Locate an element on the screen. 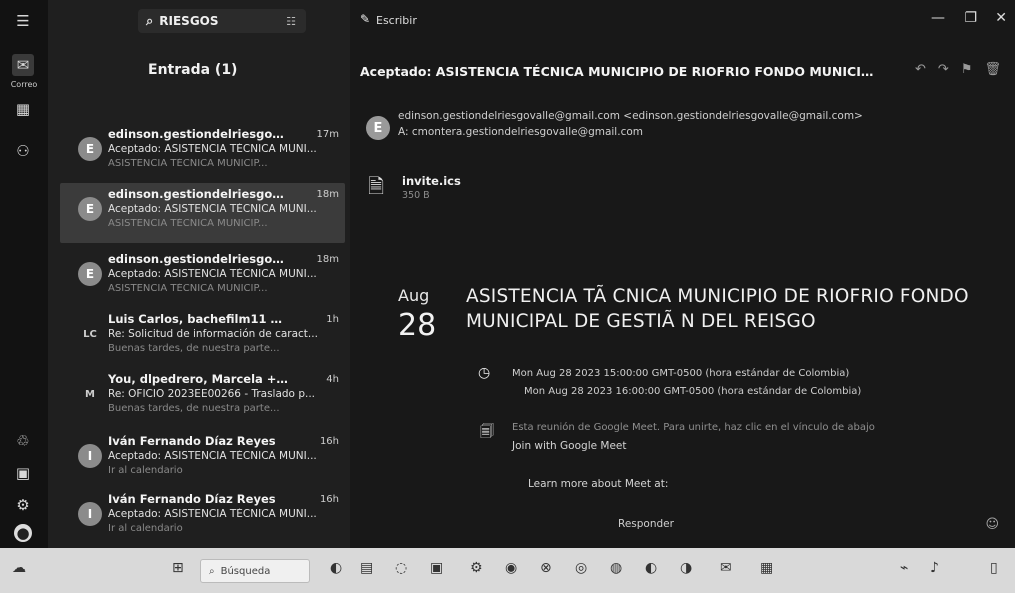 The width and height of the screenshot is (1015, 593). app2-icon: ◎ is located at coordinates (581, 568).